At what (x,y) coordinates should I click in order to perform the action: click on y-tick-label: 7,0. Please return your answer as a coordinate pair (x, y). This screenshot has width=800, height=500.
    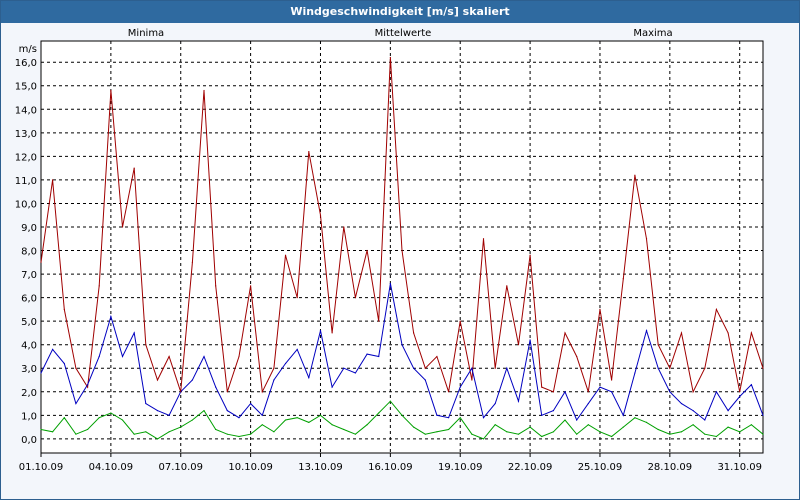
    Looking at the image, I should click on (29, 275).